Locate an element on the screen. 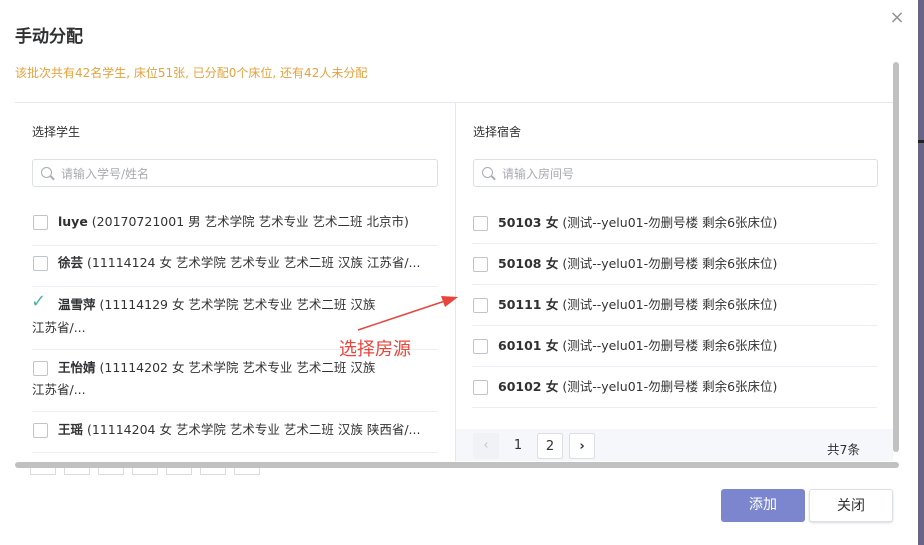 The image size is (924, 545). close-button: 关闭 is located at coordinates (851, 505).